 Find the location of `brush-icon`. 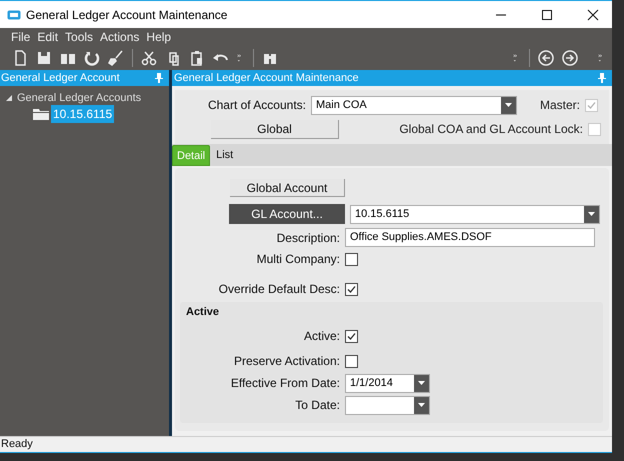

brush-icon is located at coordinates (116, 58).